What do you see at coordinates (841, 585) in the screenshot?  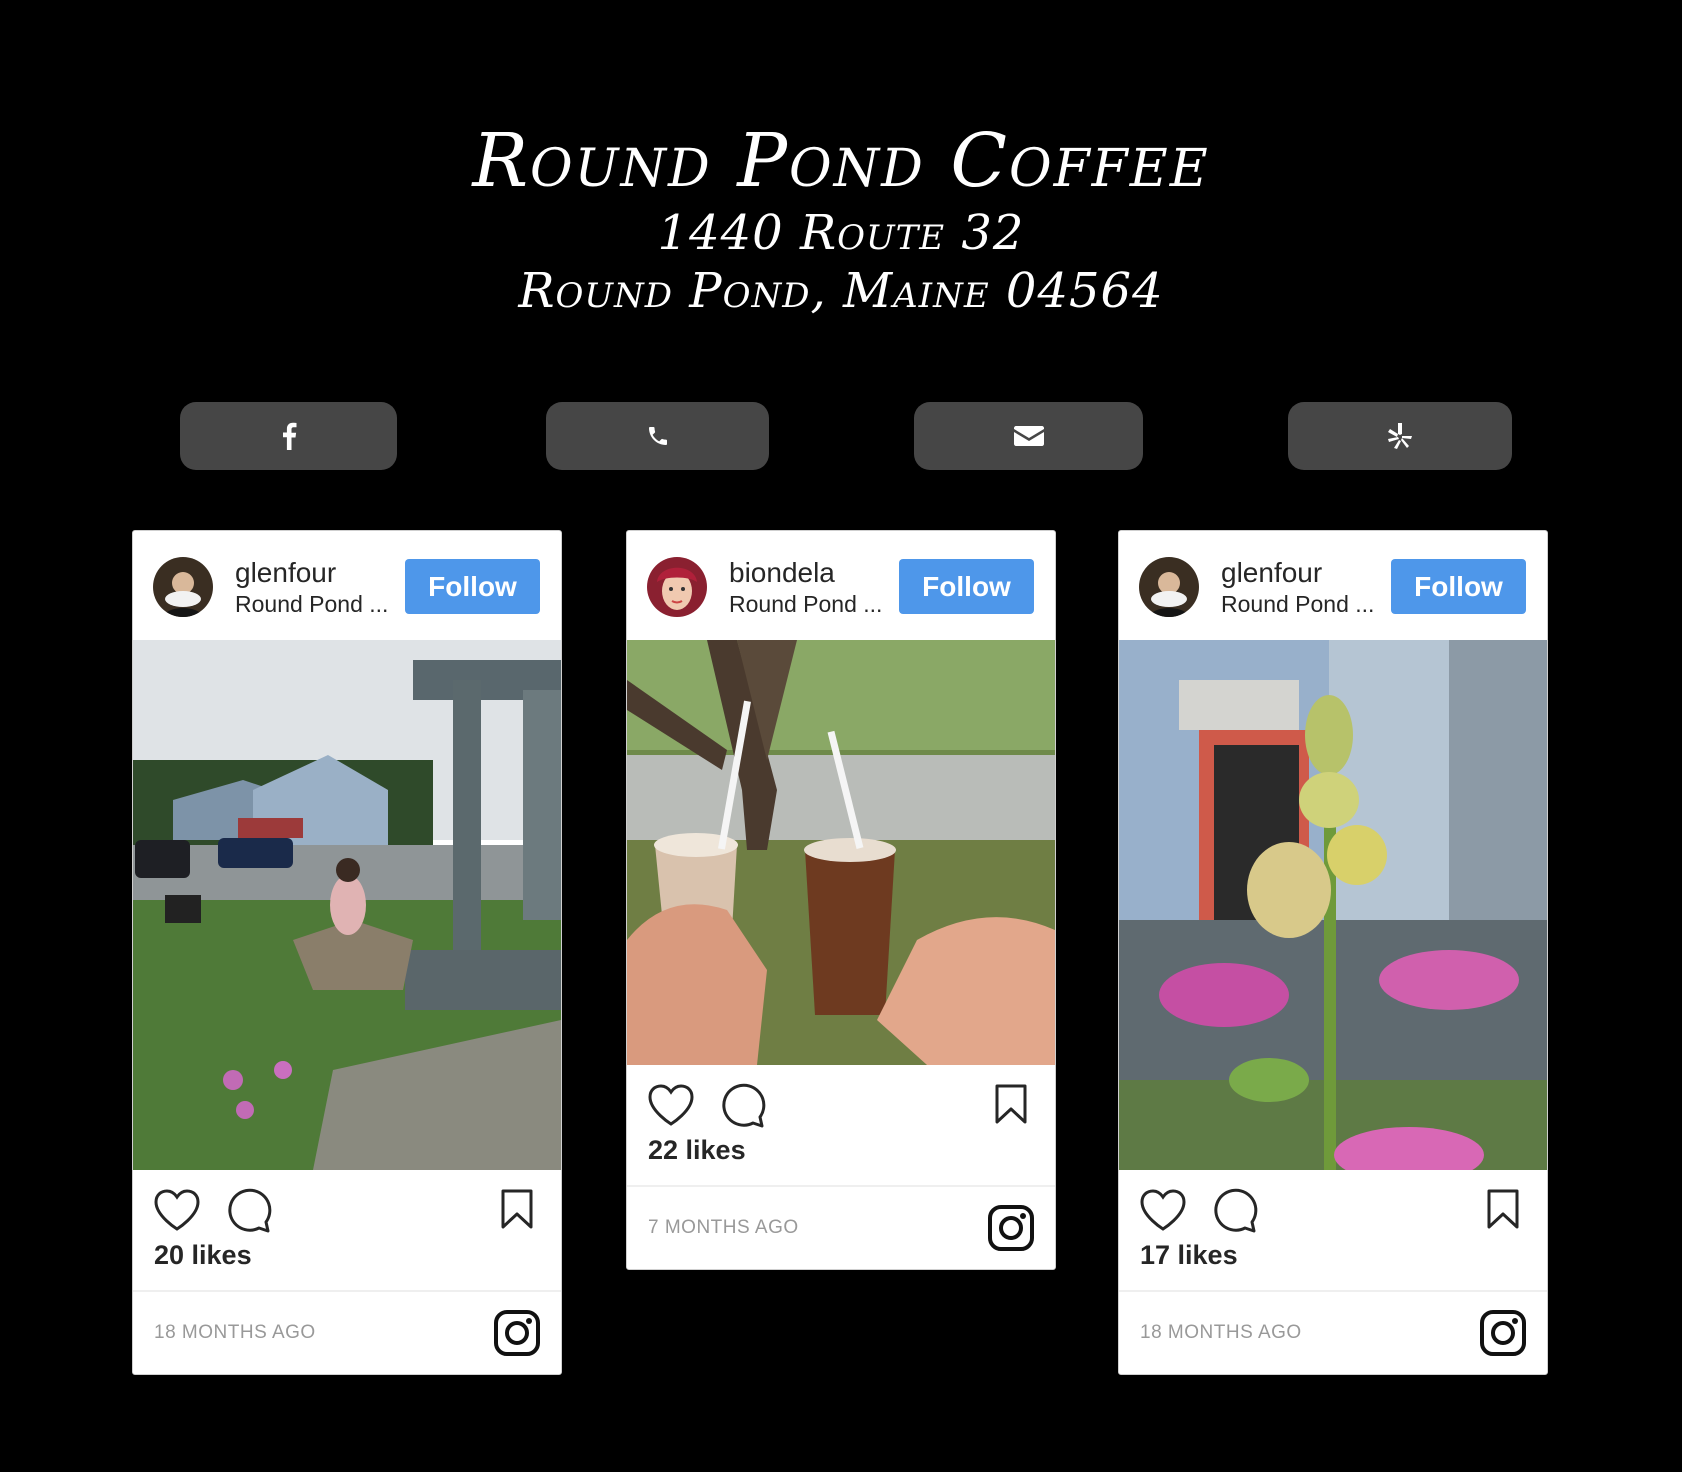 I see `post-header: biondela Round Pond ... Follow` at bounding box center [841, 585].